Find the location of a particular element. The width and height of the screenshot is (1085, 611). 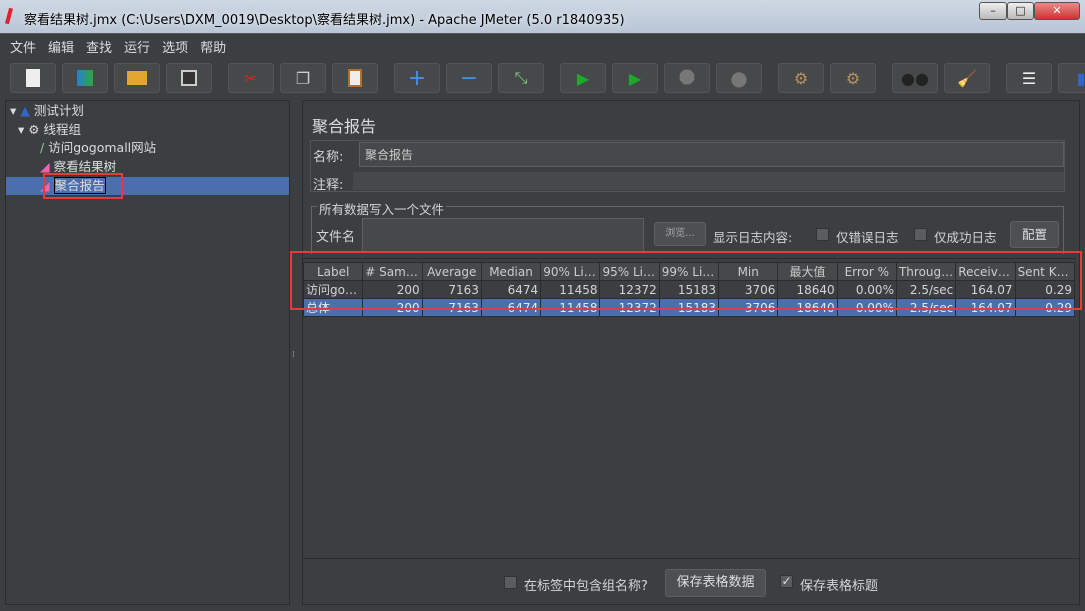

clear-all-icon: ⚙ is located at coordinates (853, 78).